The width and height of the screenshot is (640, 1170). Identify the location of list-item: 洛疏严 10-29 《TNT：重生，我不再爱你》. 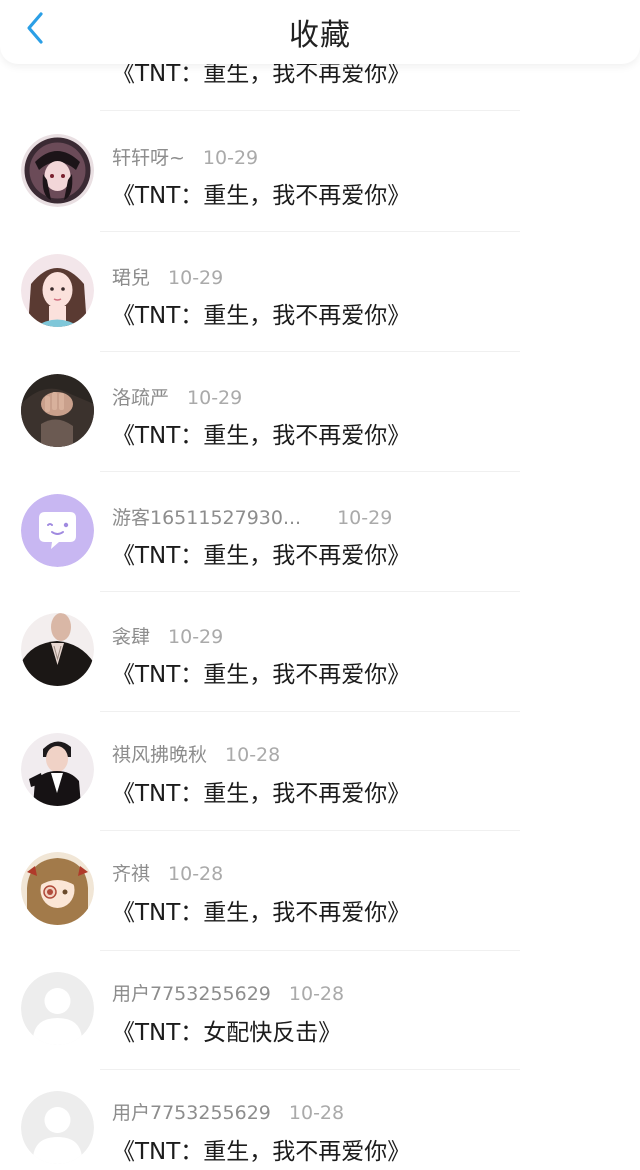
(320, 412).